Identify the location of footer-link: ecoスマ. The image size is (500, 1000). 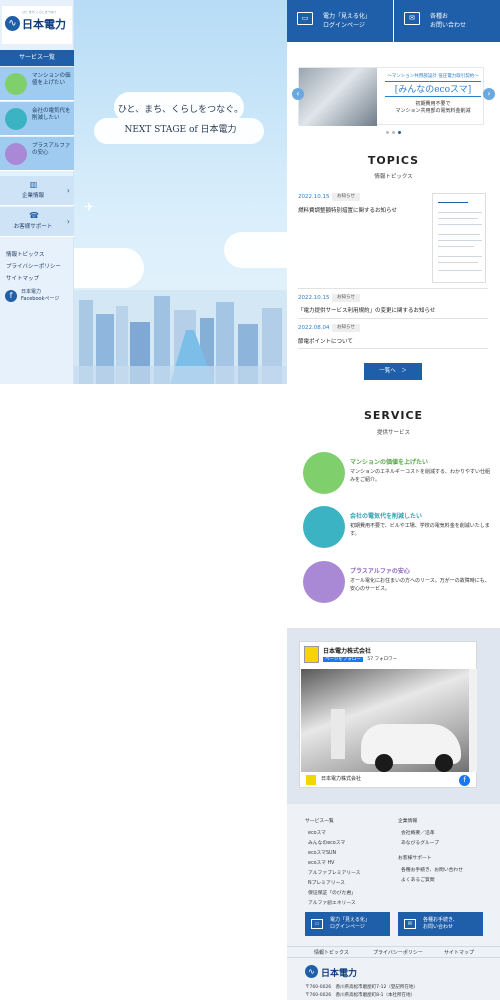
(317, 832).